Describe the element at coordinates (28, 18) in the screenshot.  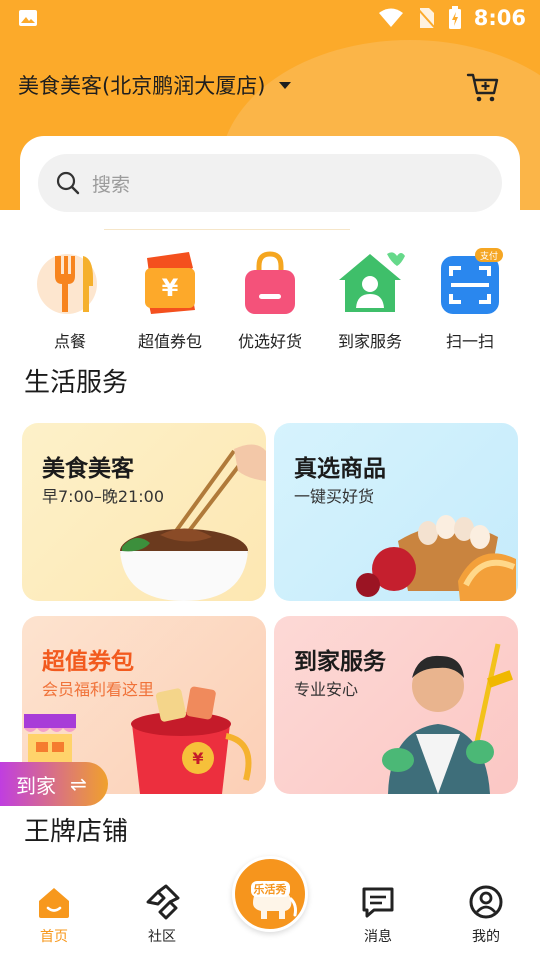
I see `gallery-notification-icon` at that location.